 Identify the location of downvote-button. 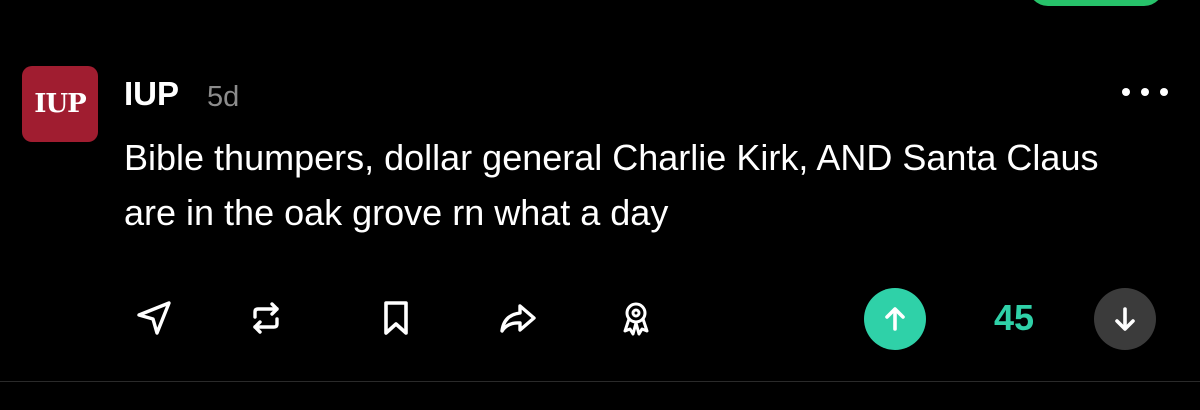
(1125, 319).